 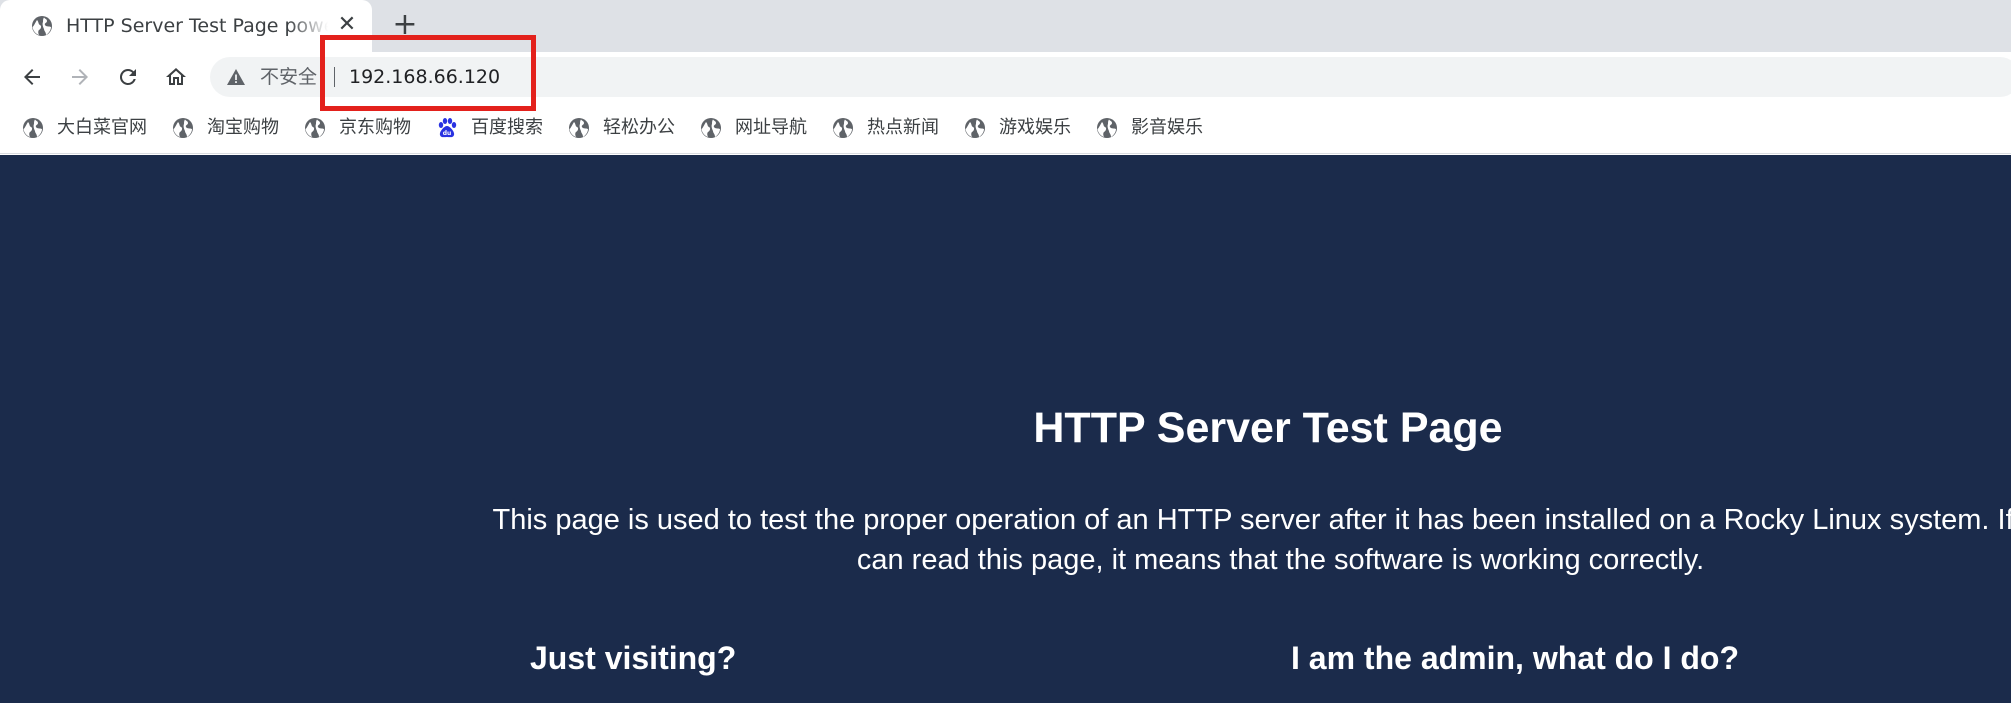 I want to click on home-icon, so click(x=176, y=76).